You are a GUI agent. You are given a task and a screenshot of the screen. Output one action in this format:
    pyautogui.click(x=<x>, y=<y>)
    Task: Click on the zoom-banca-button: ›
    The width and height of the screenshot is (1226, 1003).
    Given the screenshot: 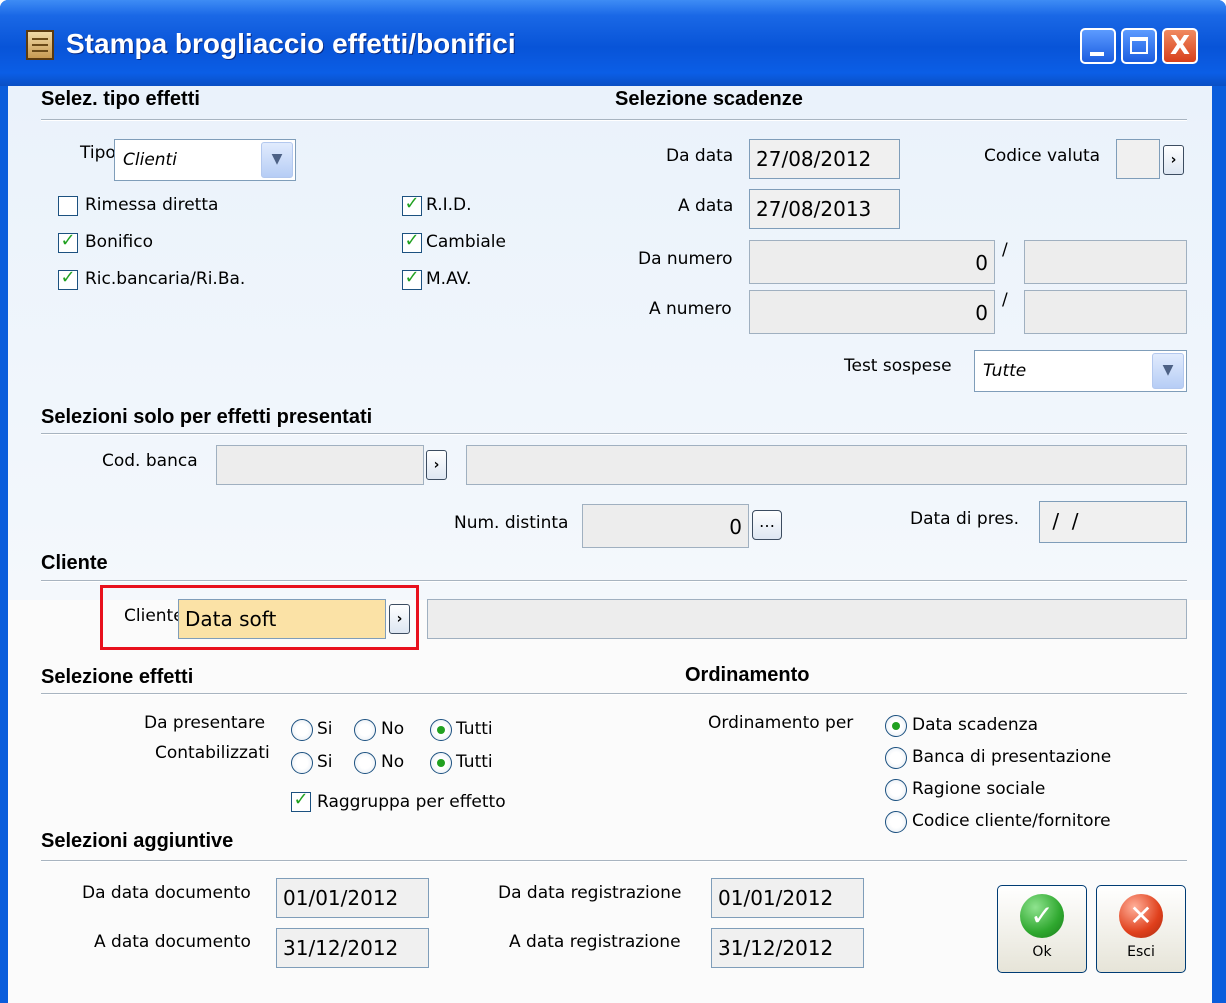 What is the action you would take?
    pyautogui.click(x=436, y=465)
    